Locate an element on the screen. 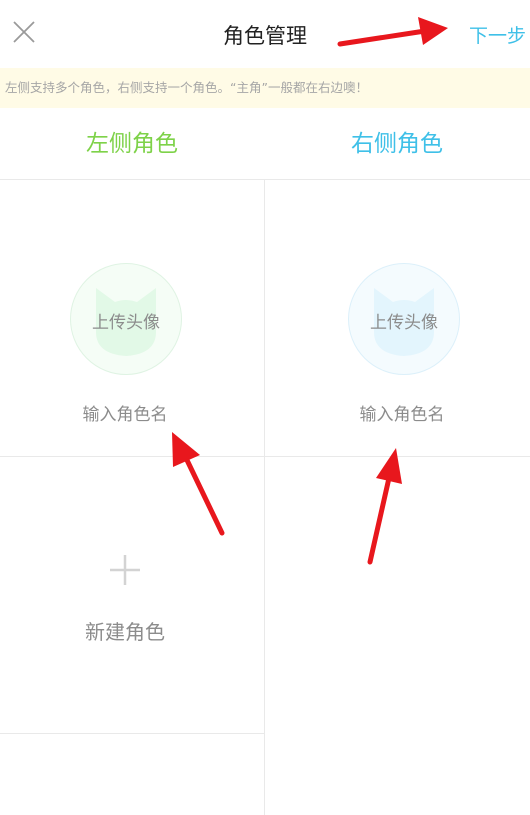 This screenshot has width=530, height=815. grid-center-divider is located at coordinates (264, 497).